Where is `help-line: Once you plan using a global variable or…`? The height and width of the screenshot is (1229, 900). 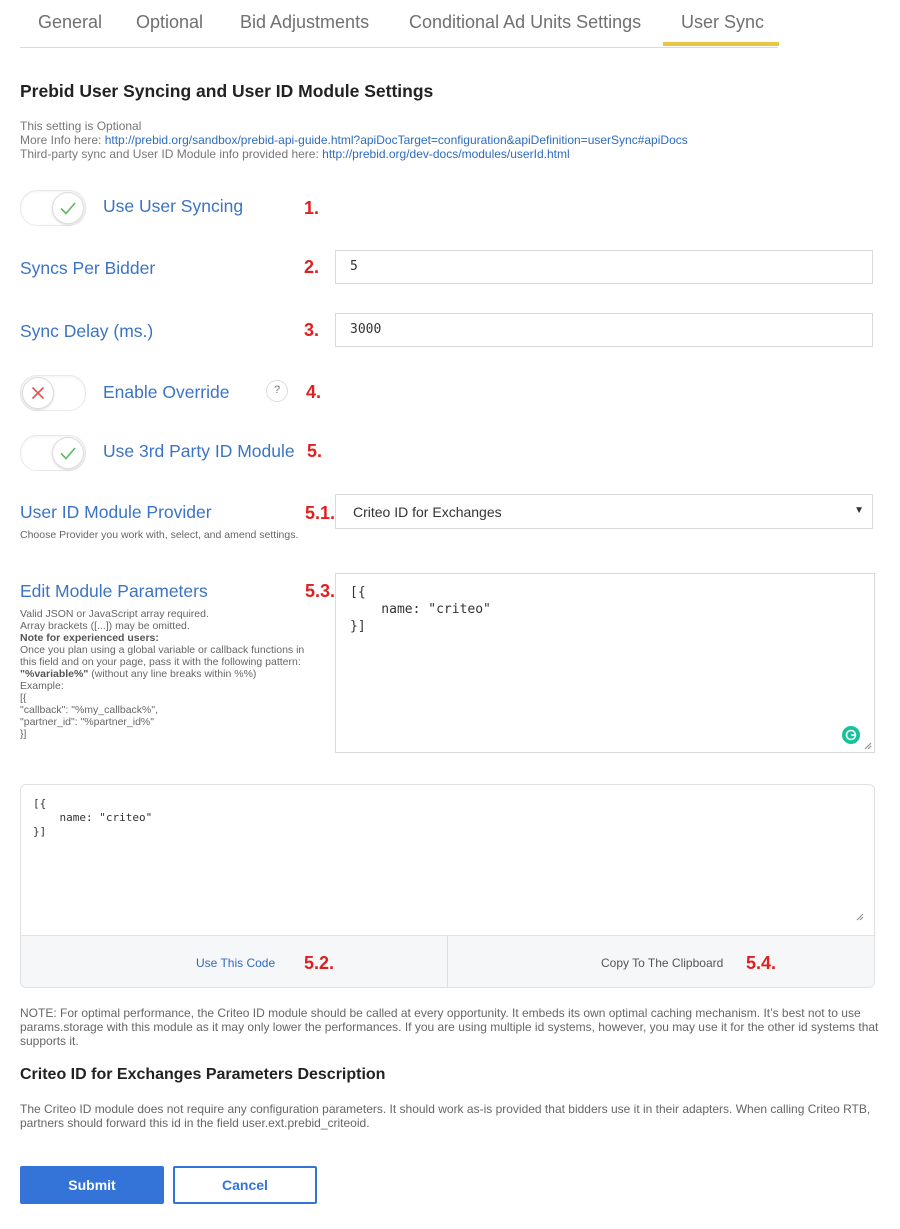
help-line: Once you plan using a global variable or… is located at coordinates (162, 650).